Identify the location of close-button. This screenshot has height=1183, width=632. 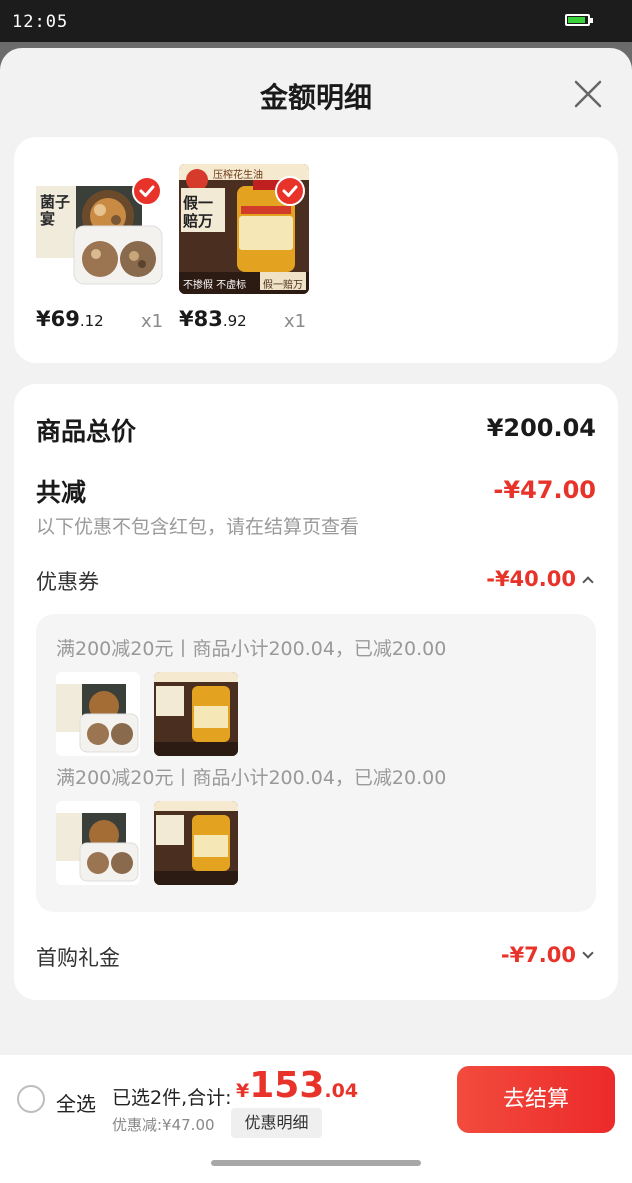
(588, 94).